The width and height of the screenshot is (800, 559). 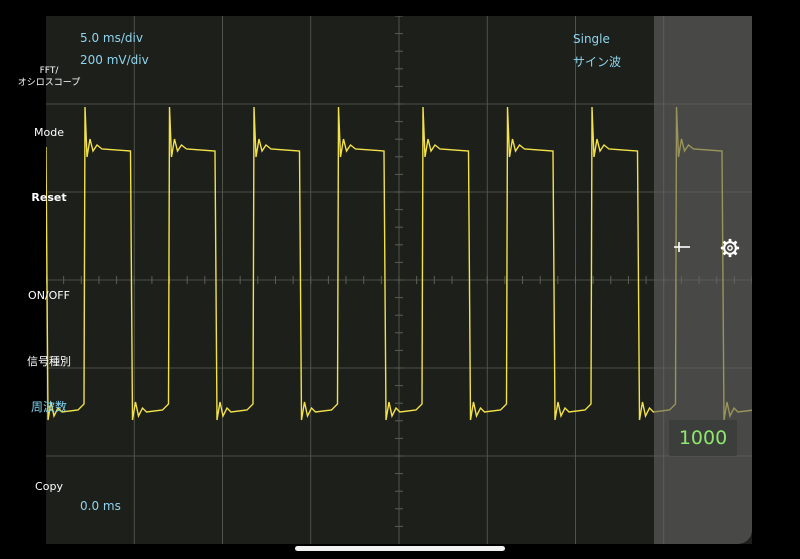 What do you see at coordinates (591, 39) in the screenshot?
I see `trigger-mode-readout: Single` at bounding box center [591, 39].